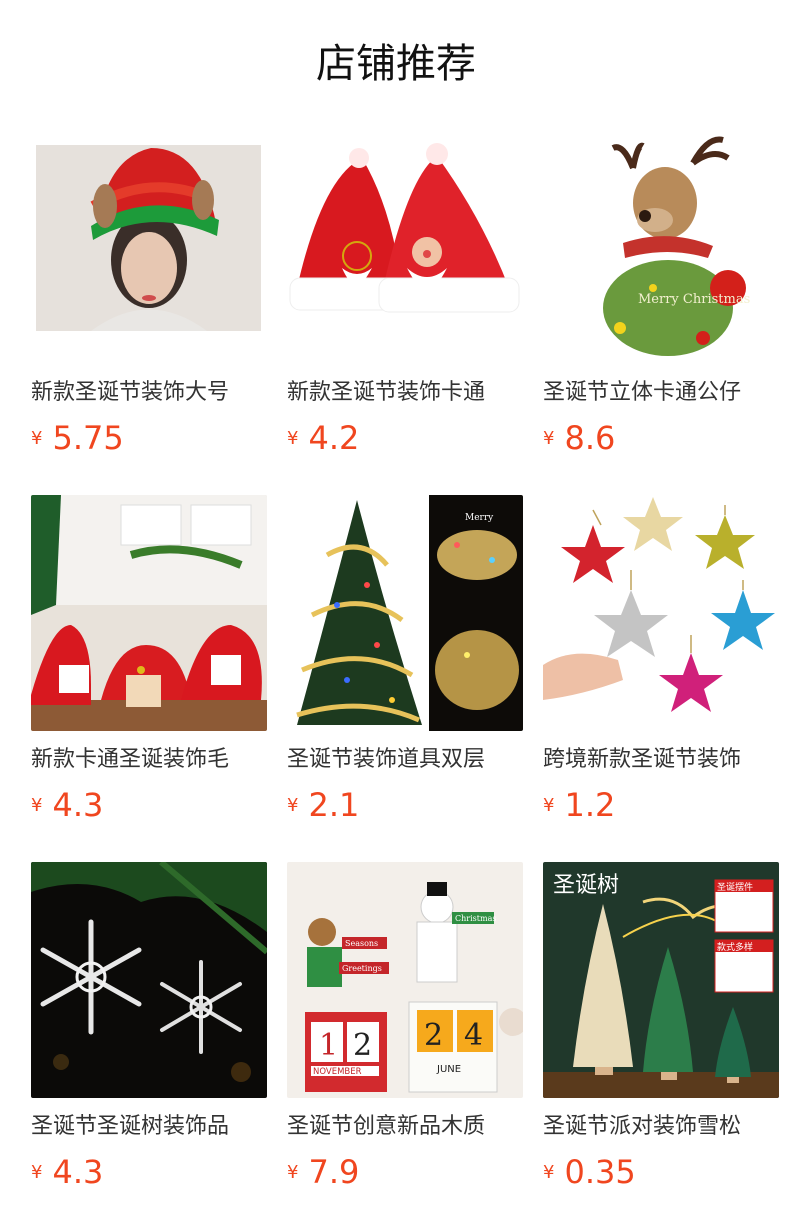 Image resolution: width=792 pixels, height=1230 pixels. Describe the element at coordinates (334, 438) in the screenshot. I see `price-value: 4.2` at that location.